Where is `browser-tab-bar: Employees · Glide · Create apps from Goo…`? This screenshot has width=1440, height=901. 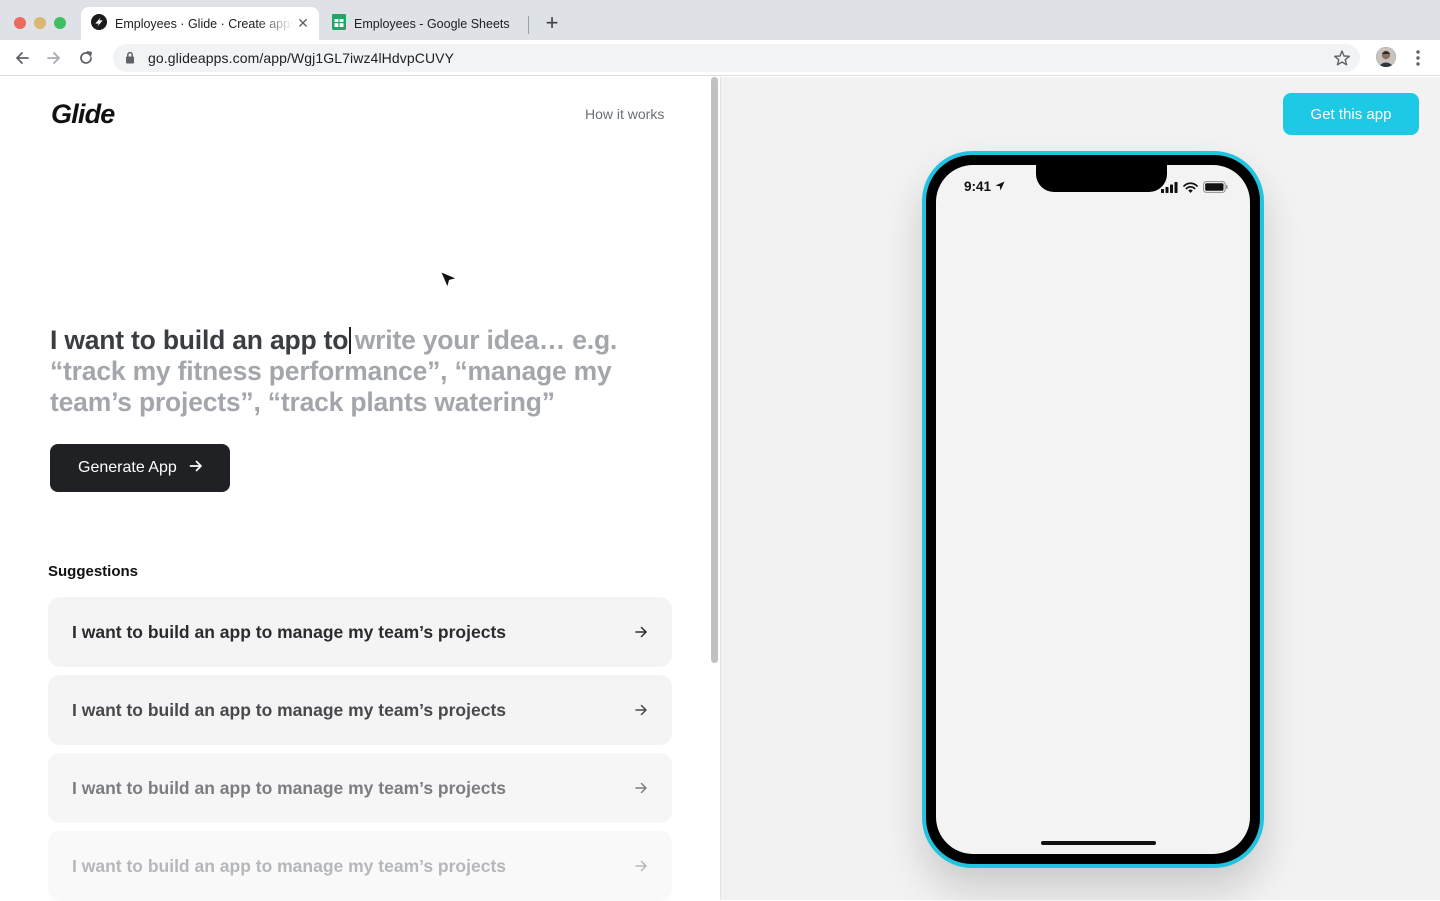 browser-tab-bar: Employees · Glide · Create apps from Goo… is located at coordinates (720, 20).